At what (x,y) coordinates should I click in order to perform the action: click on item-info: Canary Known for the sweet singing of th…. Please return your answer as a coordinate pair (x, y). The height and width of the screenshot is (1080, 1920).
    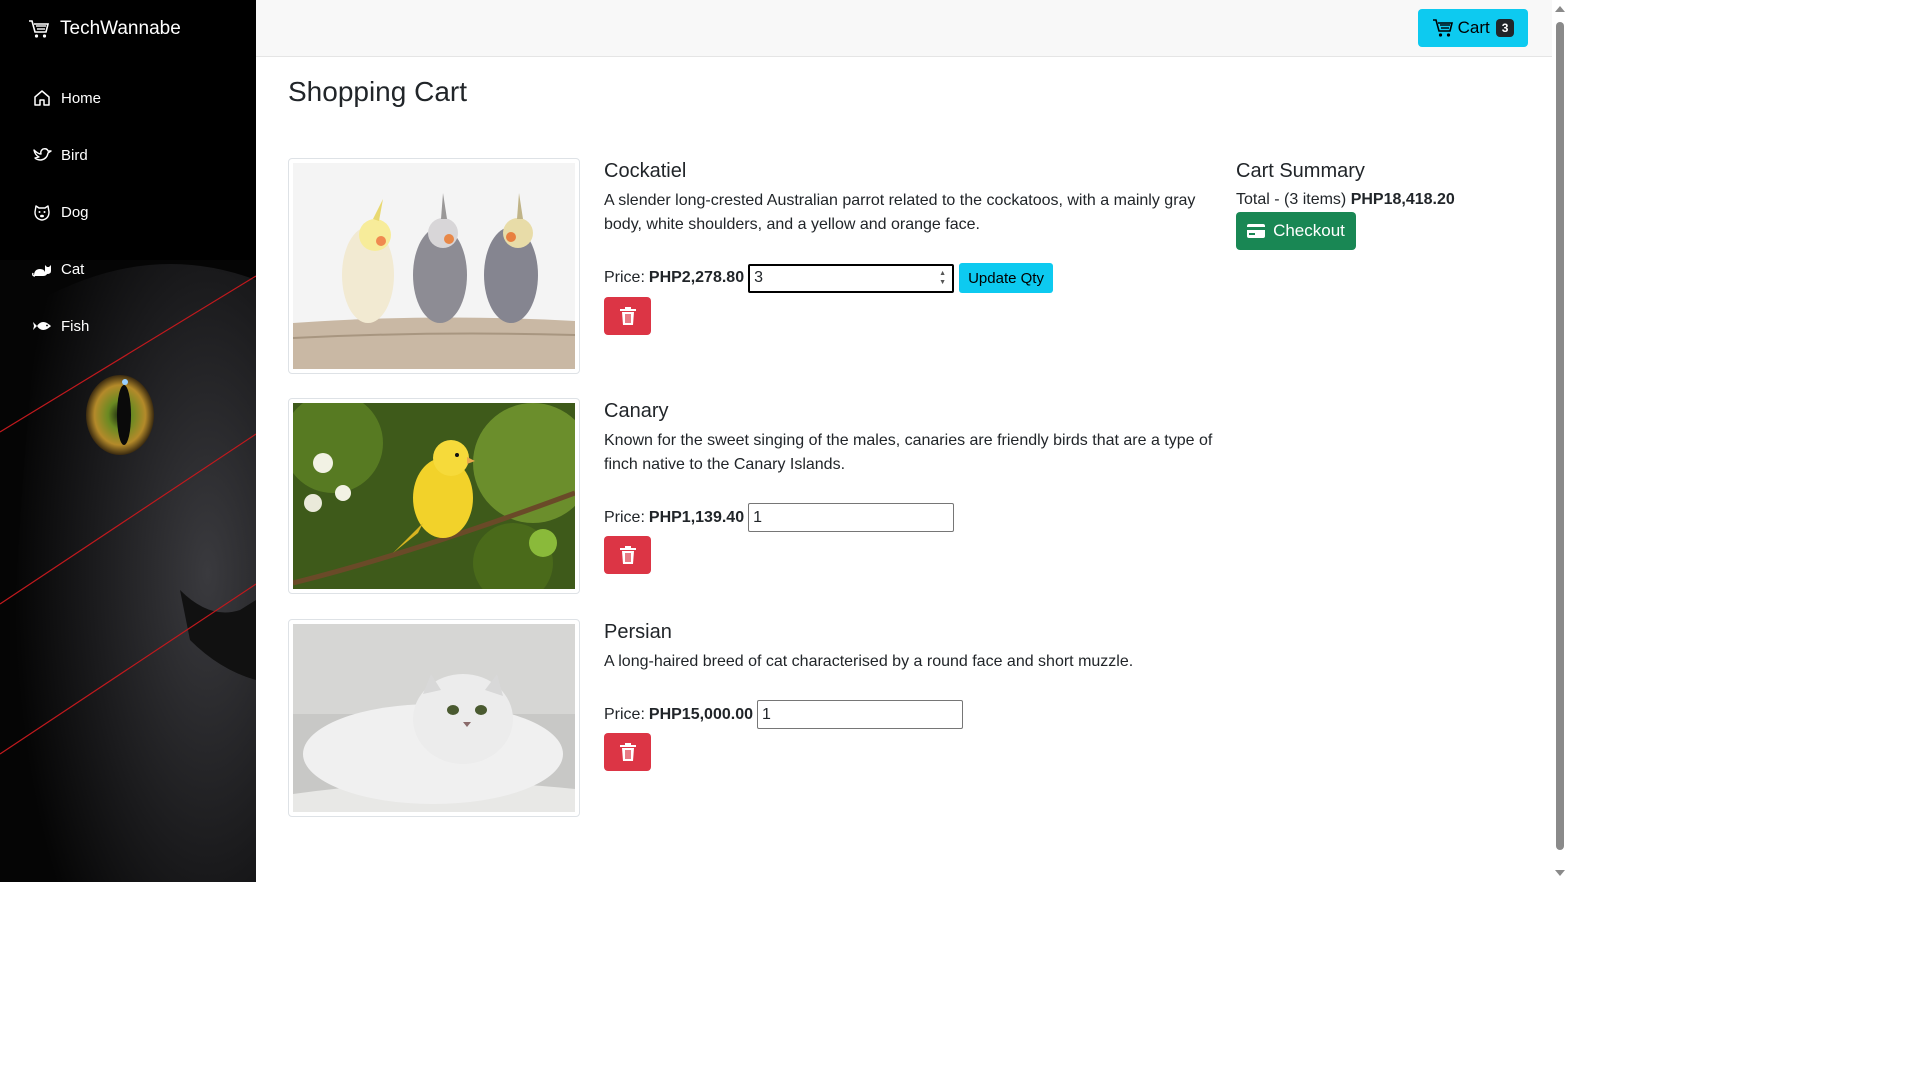
    Looking at the image, I should click on (909, 486).